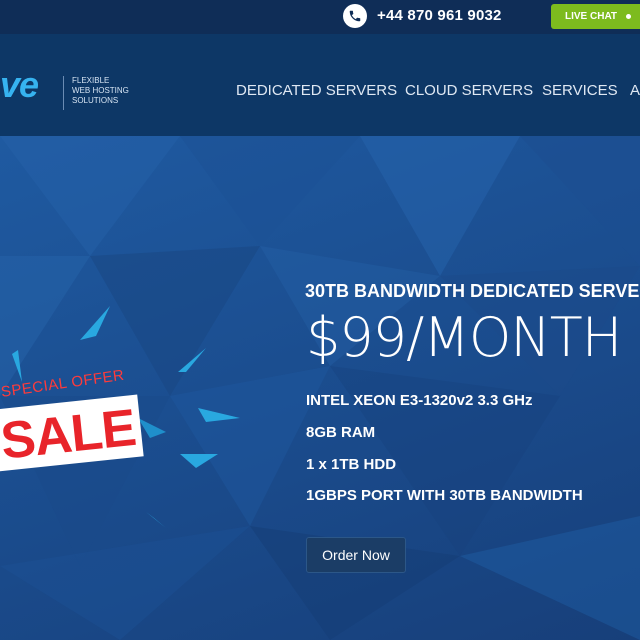 The height and width of the screenshot is (640, 640). What do you see at coordinates (355, 16) in the screenshot?
I see `phone-icon` at bounding box center [355, 16].